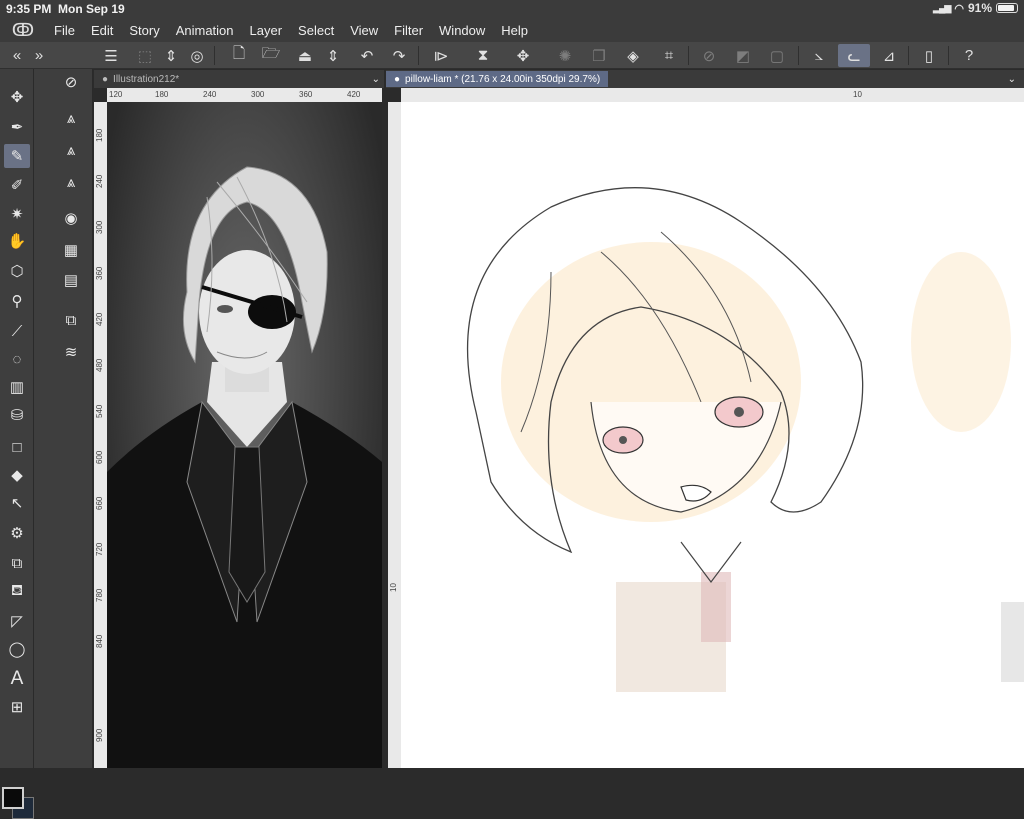 The width and height of the screenshot is (1024, 819). I want to click on brush-active-icon: ᓚ, so click(854, 55).